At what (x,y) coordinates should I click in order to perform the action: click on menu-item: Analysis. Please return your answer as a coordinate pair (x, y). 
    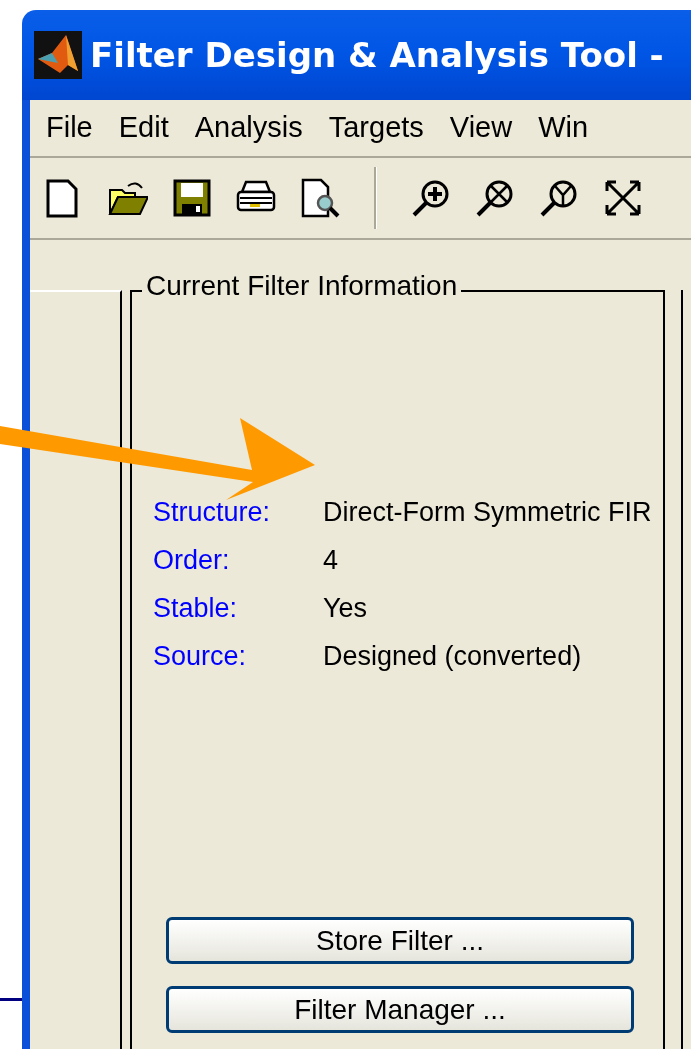
    Looking at the image, I should click on (248, 128).